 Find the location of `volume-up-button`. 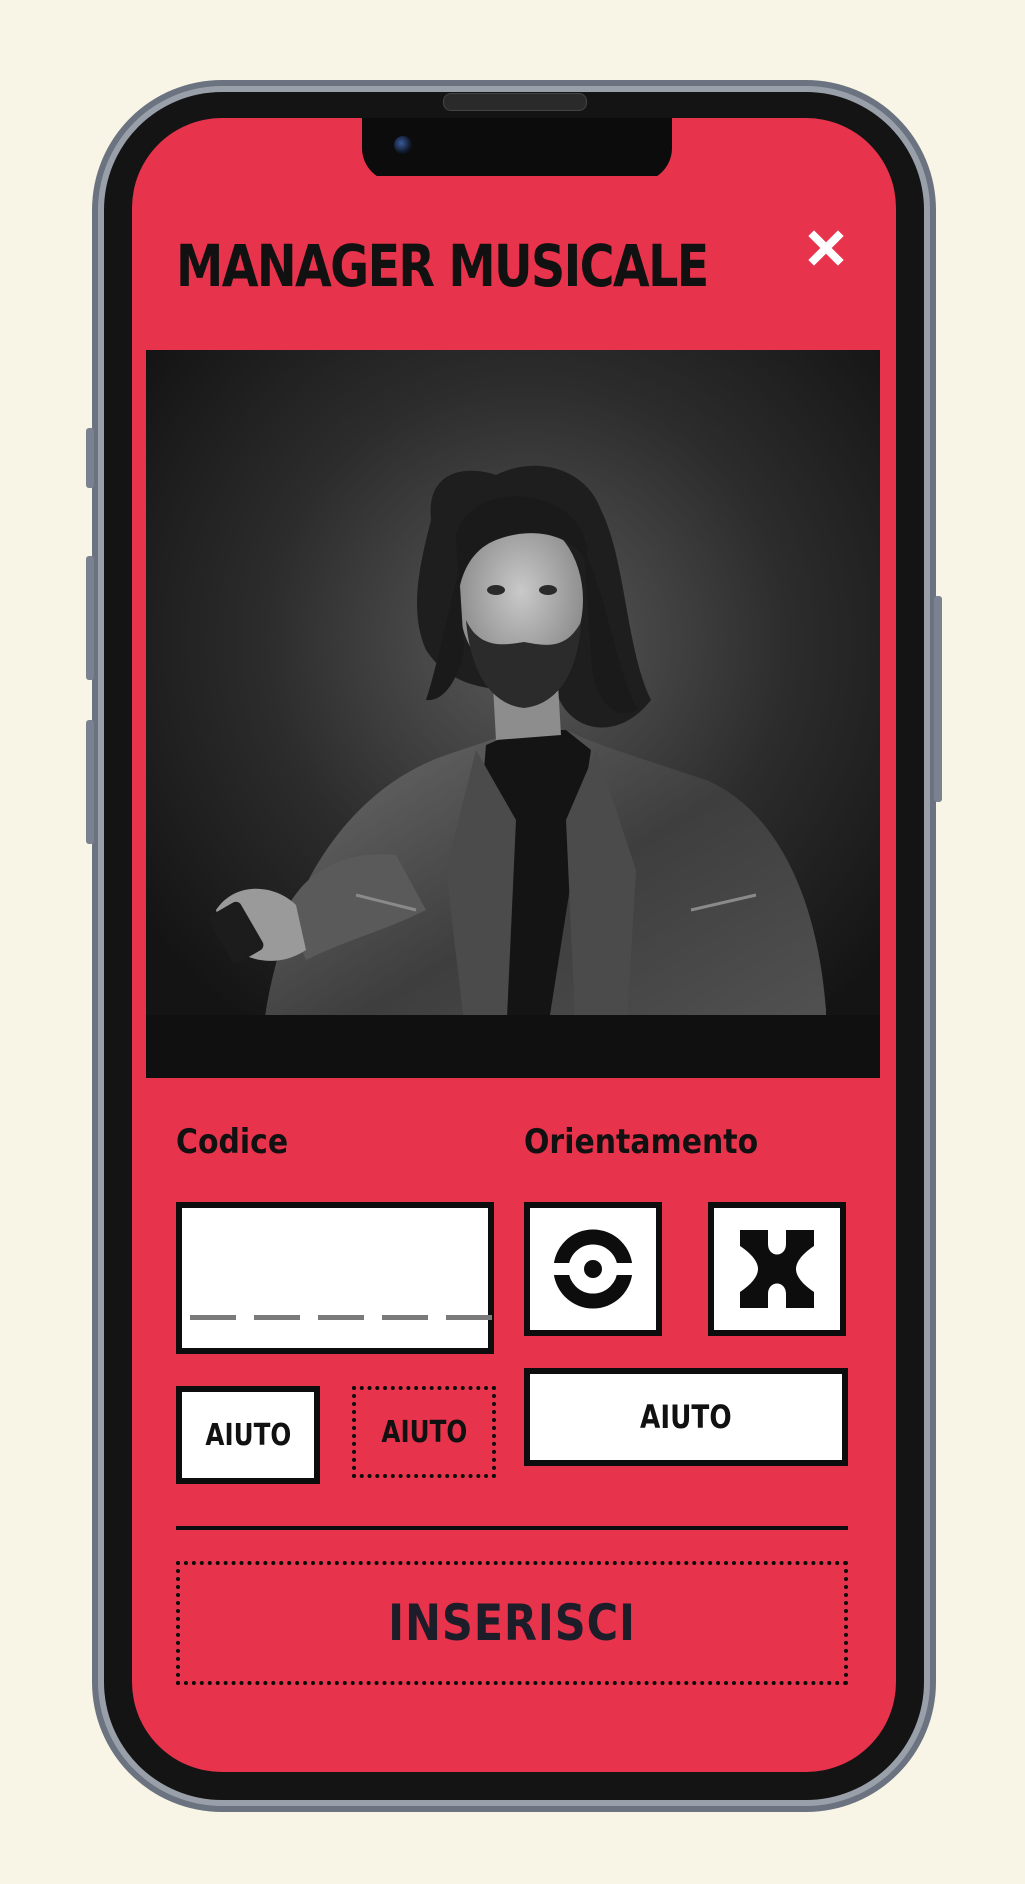

volume-up-button is located at coordinates (90, 618).